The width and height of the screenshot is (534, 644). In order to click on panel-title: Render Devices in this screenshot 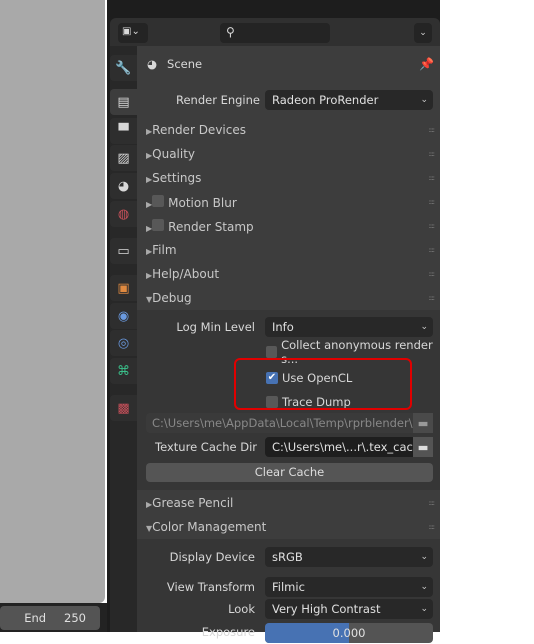, I will do `click(199, 130)`.